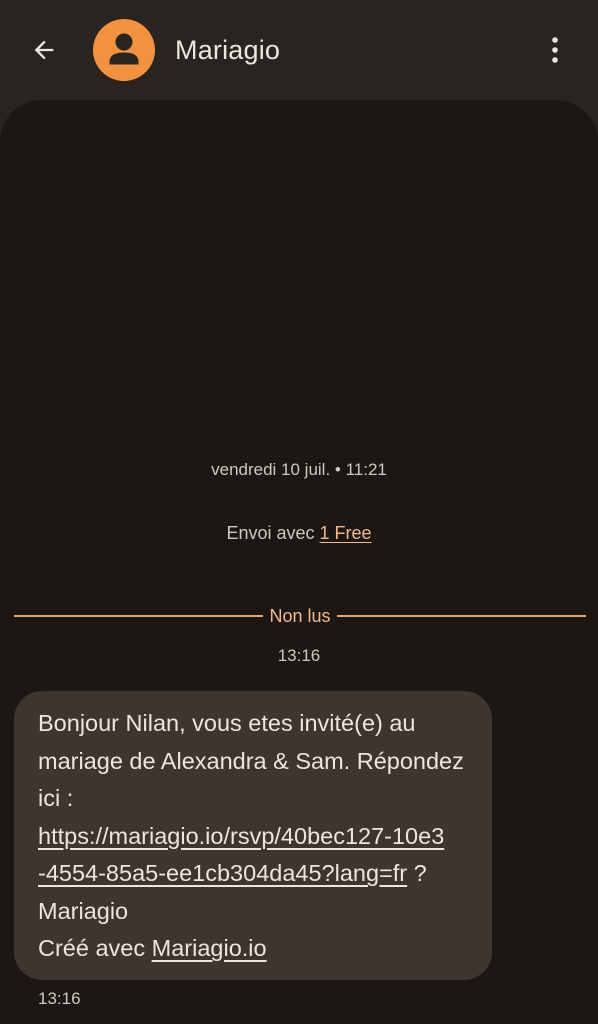 The width and height of the screenshot is (598, 1024). I want to click on message-line: Mariagio, so click(83, 910).